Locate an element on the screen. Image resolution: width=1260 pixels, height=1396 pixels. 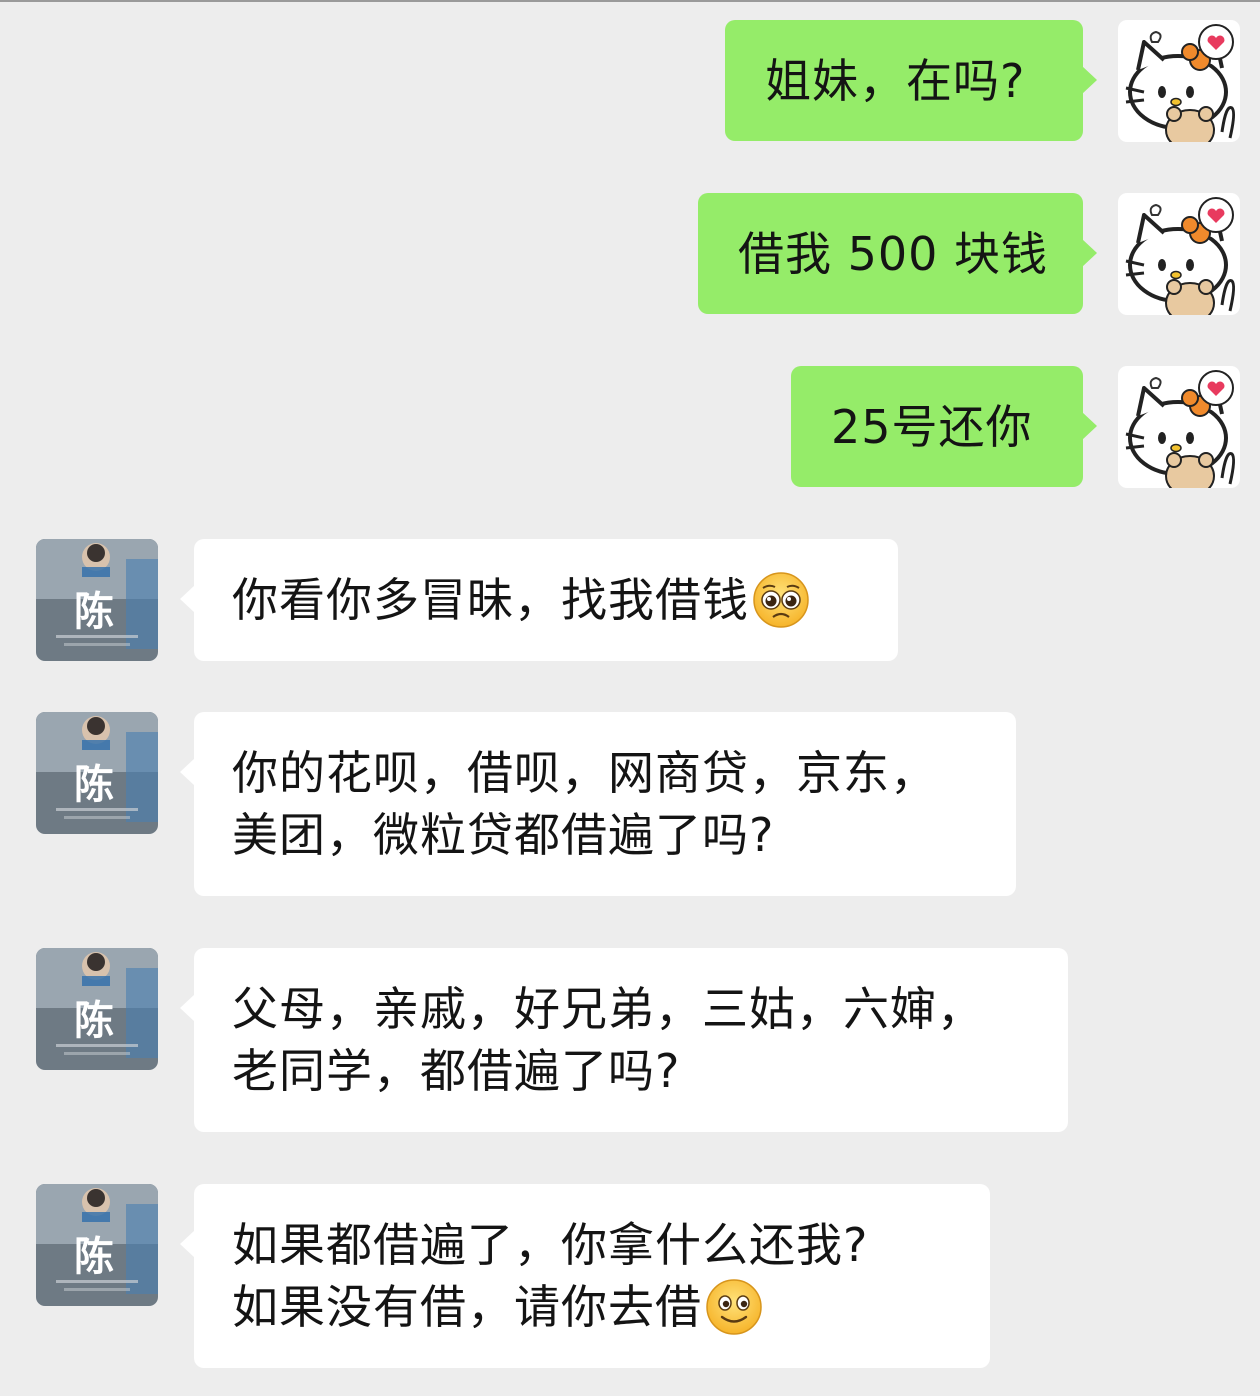
message-line: 你的花呗，借呗，网商贷，京东， is located at coordinates (584, 773).